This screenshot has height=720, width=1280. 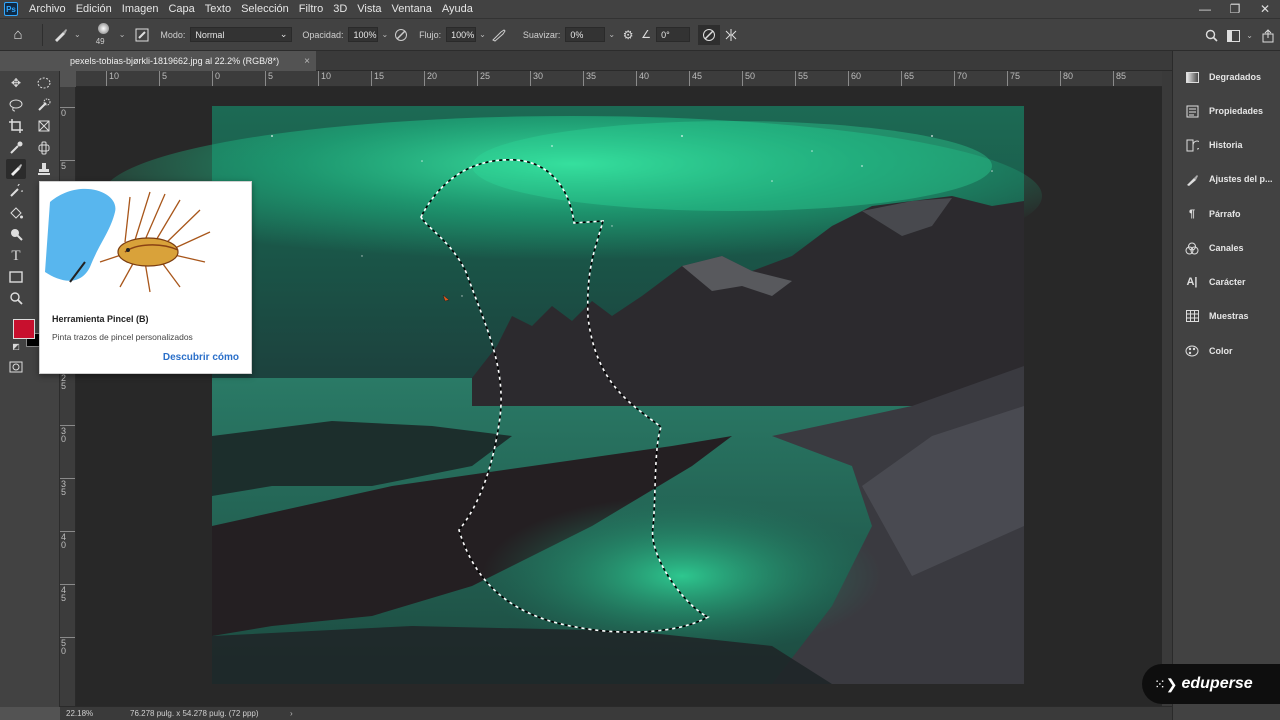 What do you see at coordinates (401, 35) in the screenshot?
I see `pressure-opacity-icon` at bounding box center [401, 35].